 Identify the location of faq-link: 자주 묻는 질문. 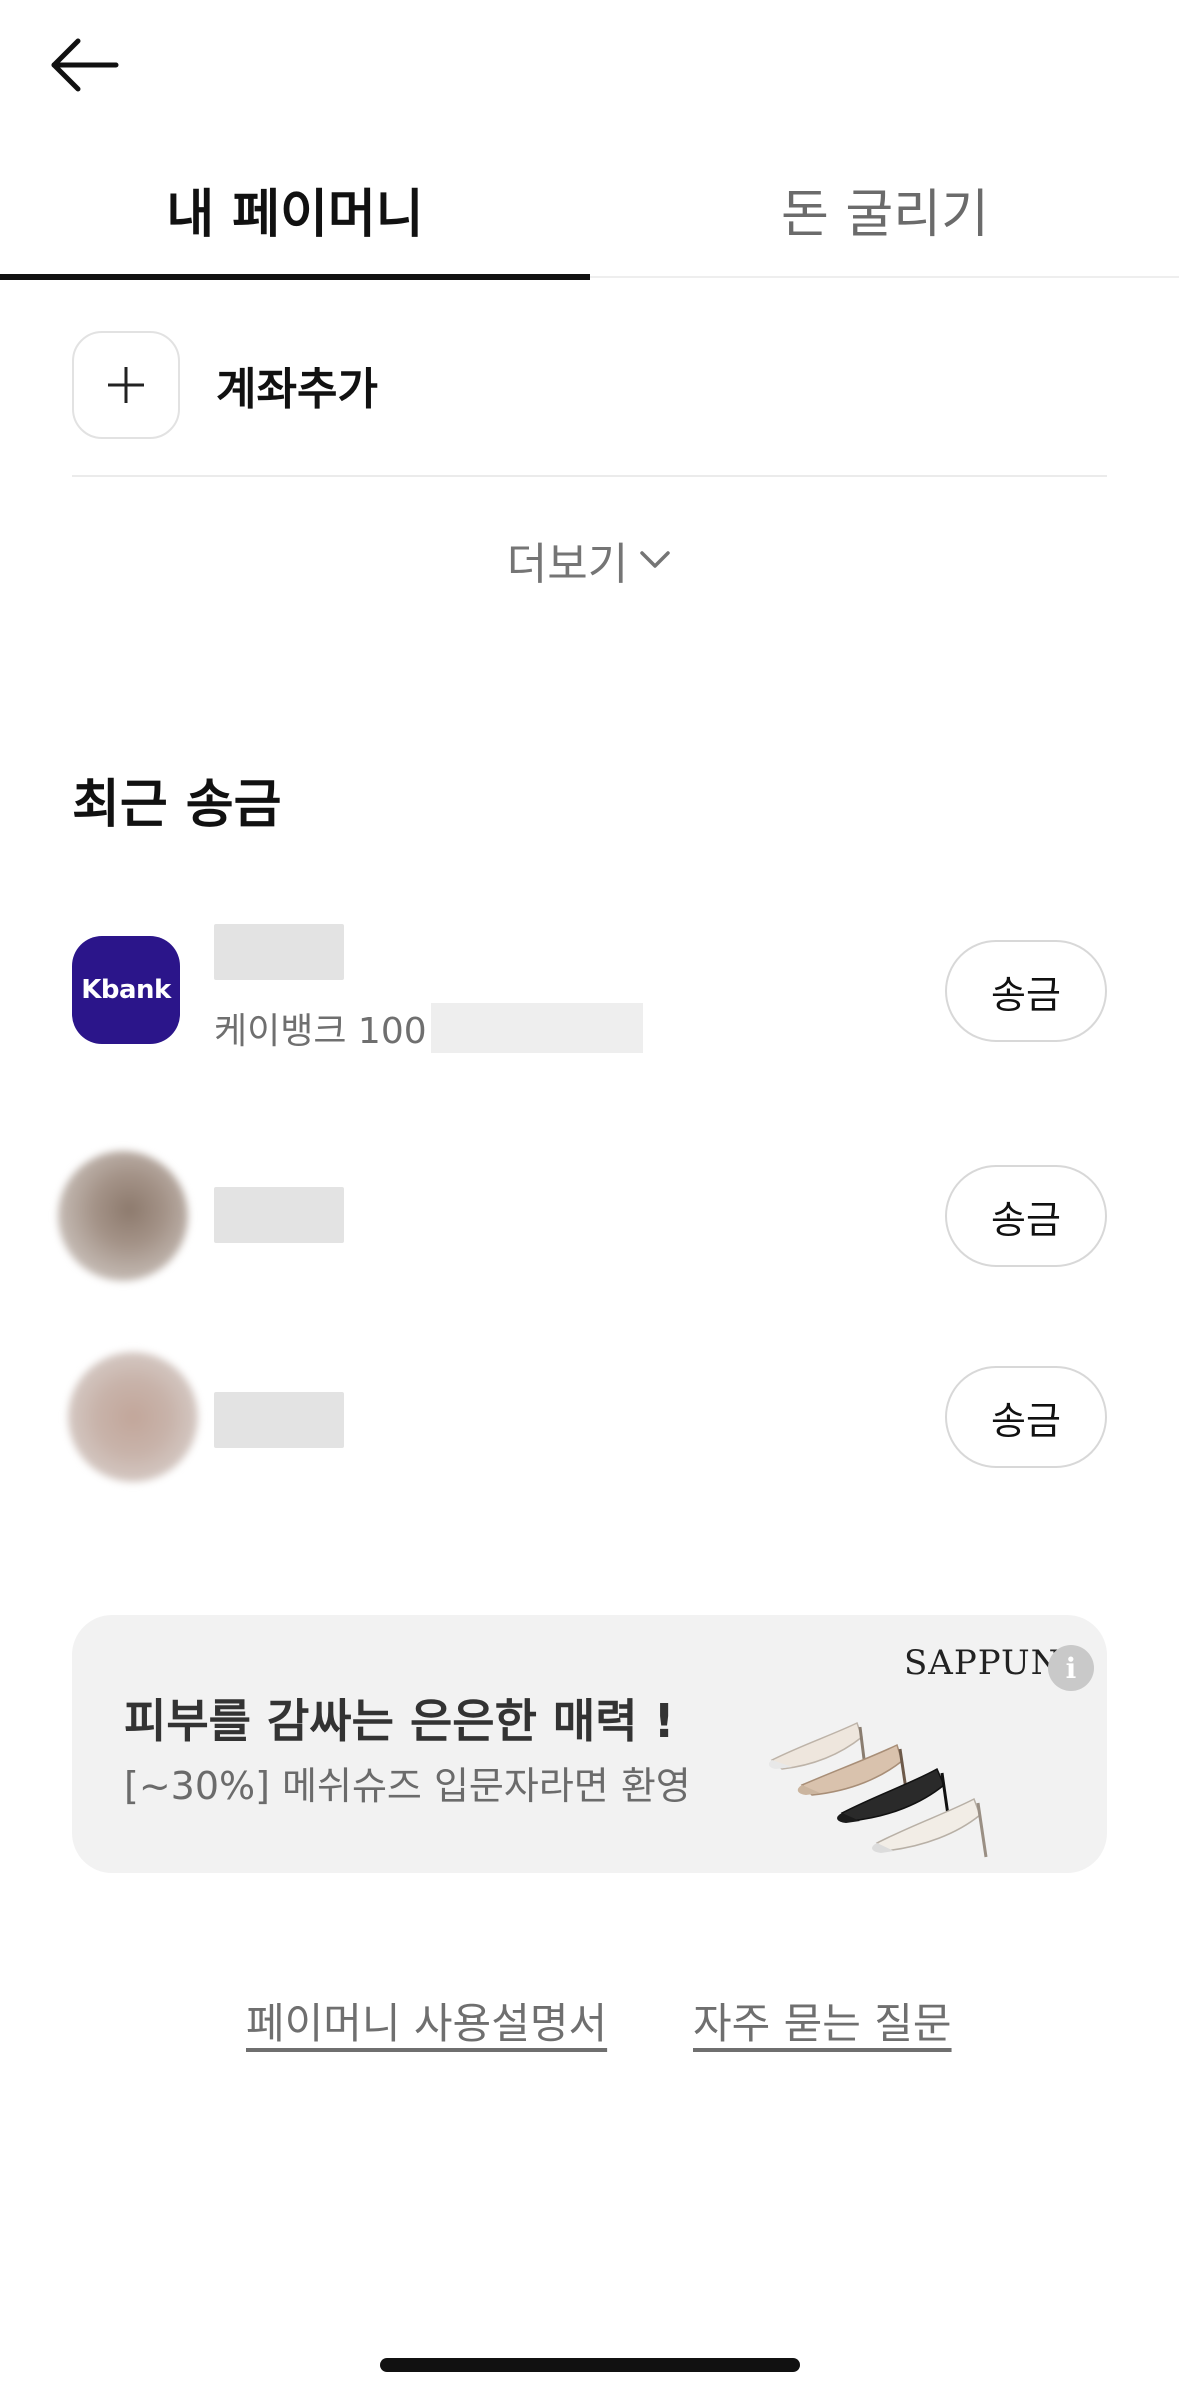
(822, 2020).